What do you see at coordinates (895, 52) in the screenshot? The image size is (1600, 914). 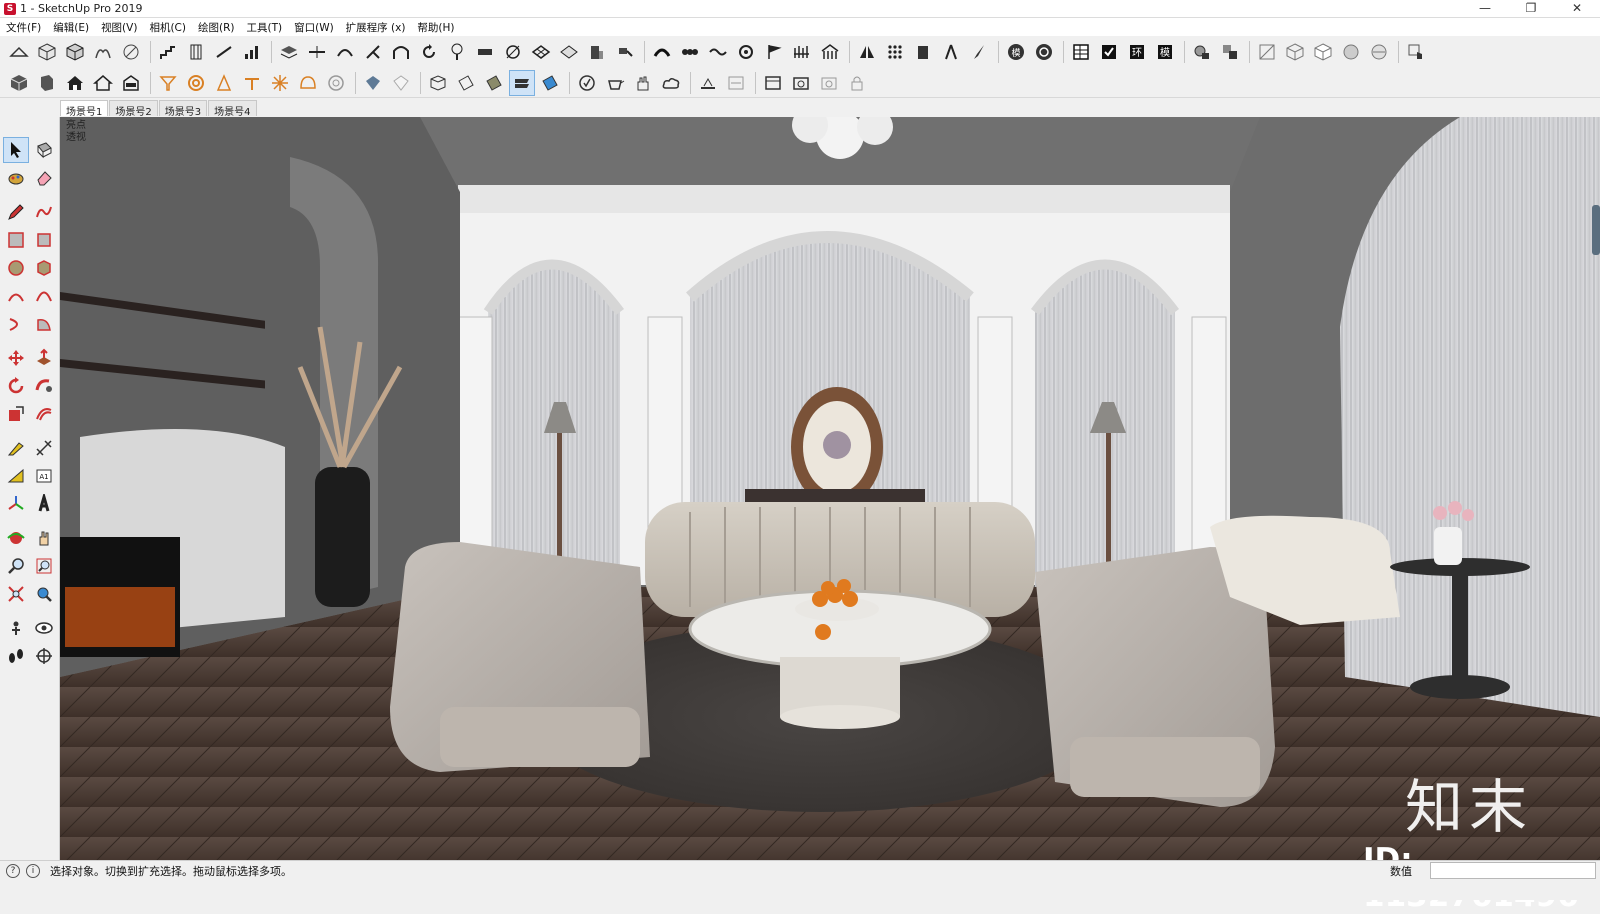 I see `array-tool-icon` at bounding box center [895, 52].